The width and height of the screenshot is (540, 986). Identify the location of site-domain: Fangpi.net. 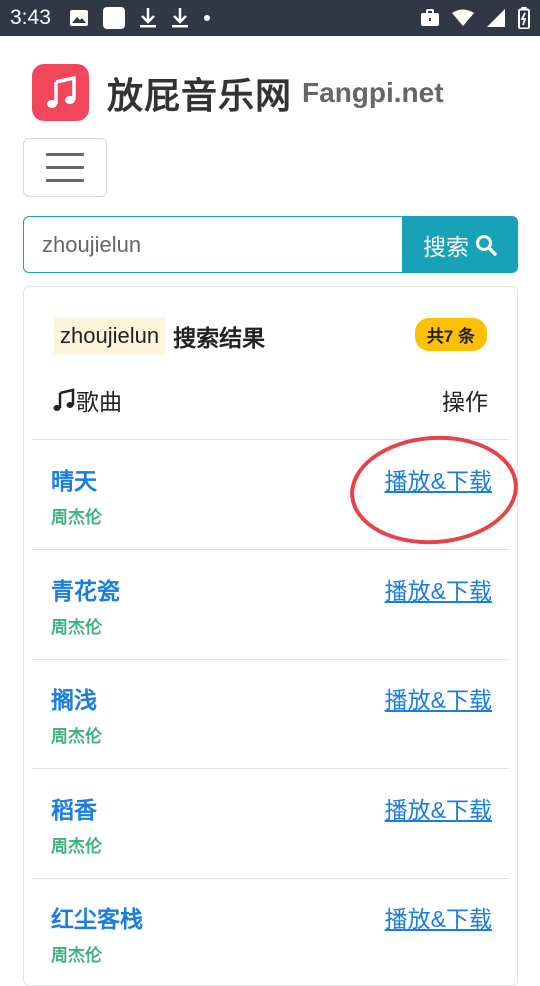
(373, 92).